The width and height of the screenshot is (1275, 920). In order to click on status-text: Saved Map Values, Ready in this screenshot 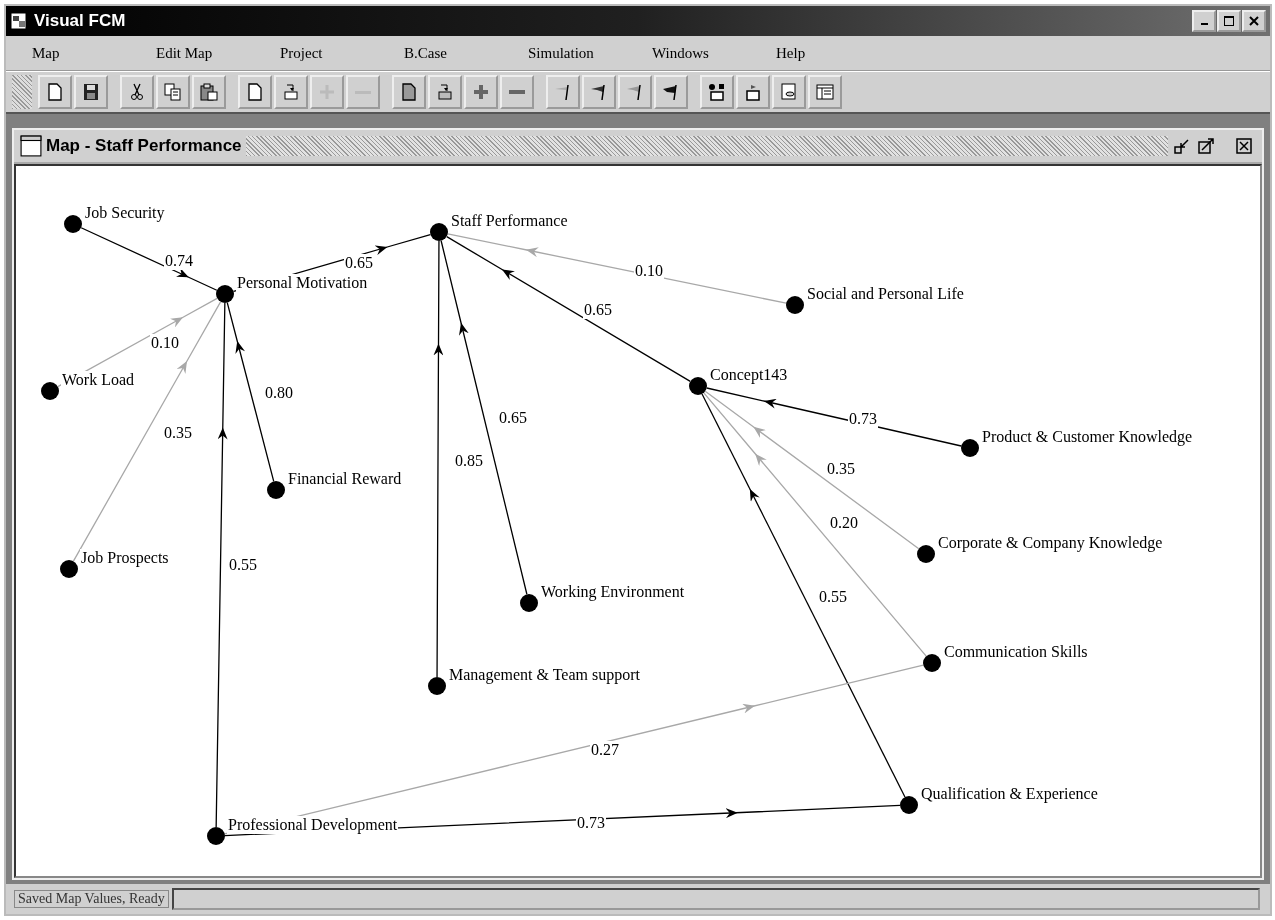, I will do `click(91, 899)`.